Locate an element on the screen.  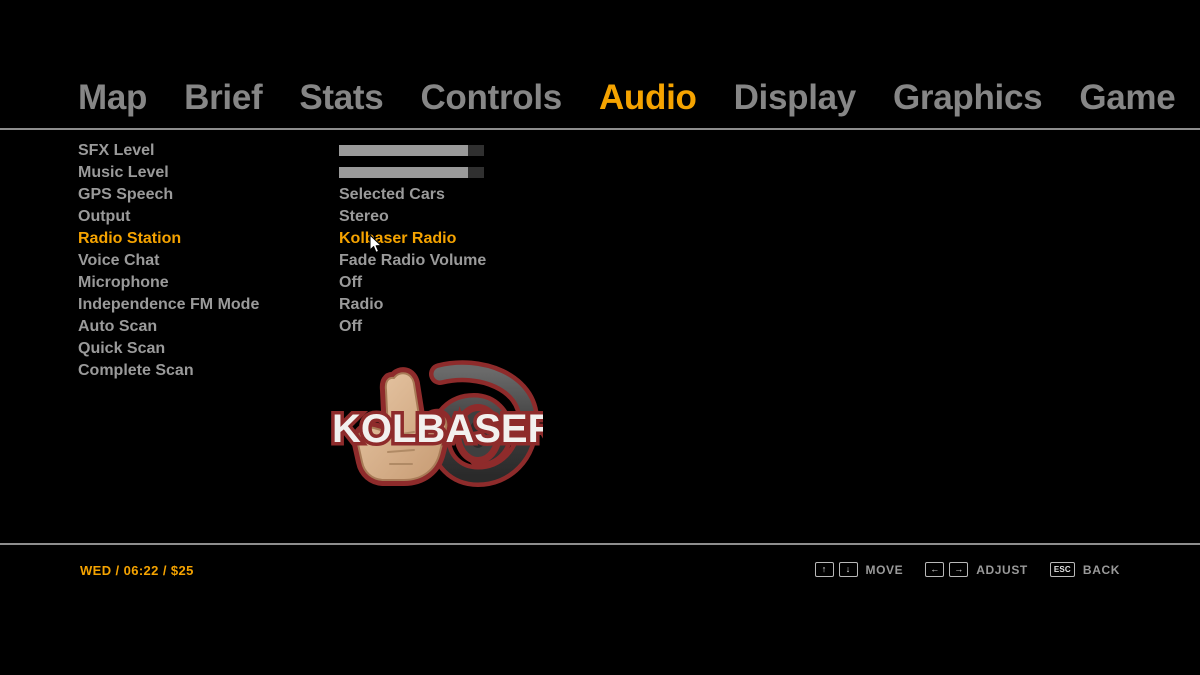
keycap-icon: ↓ is located at coordinates (848, 569).